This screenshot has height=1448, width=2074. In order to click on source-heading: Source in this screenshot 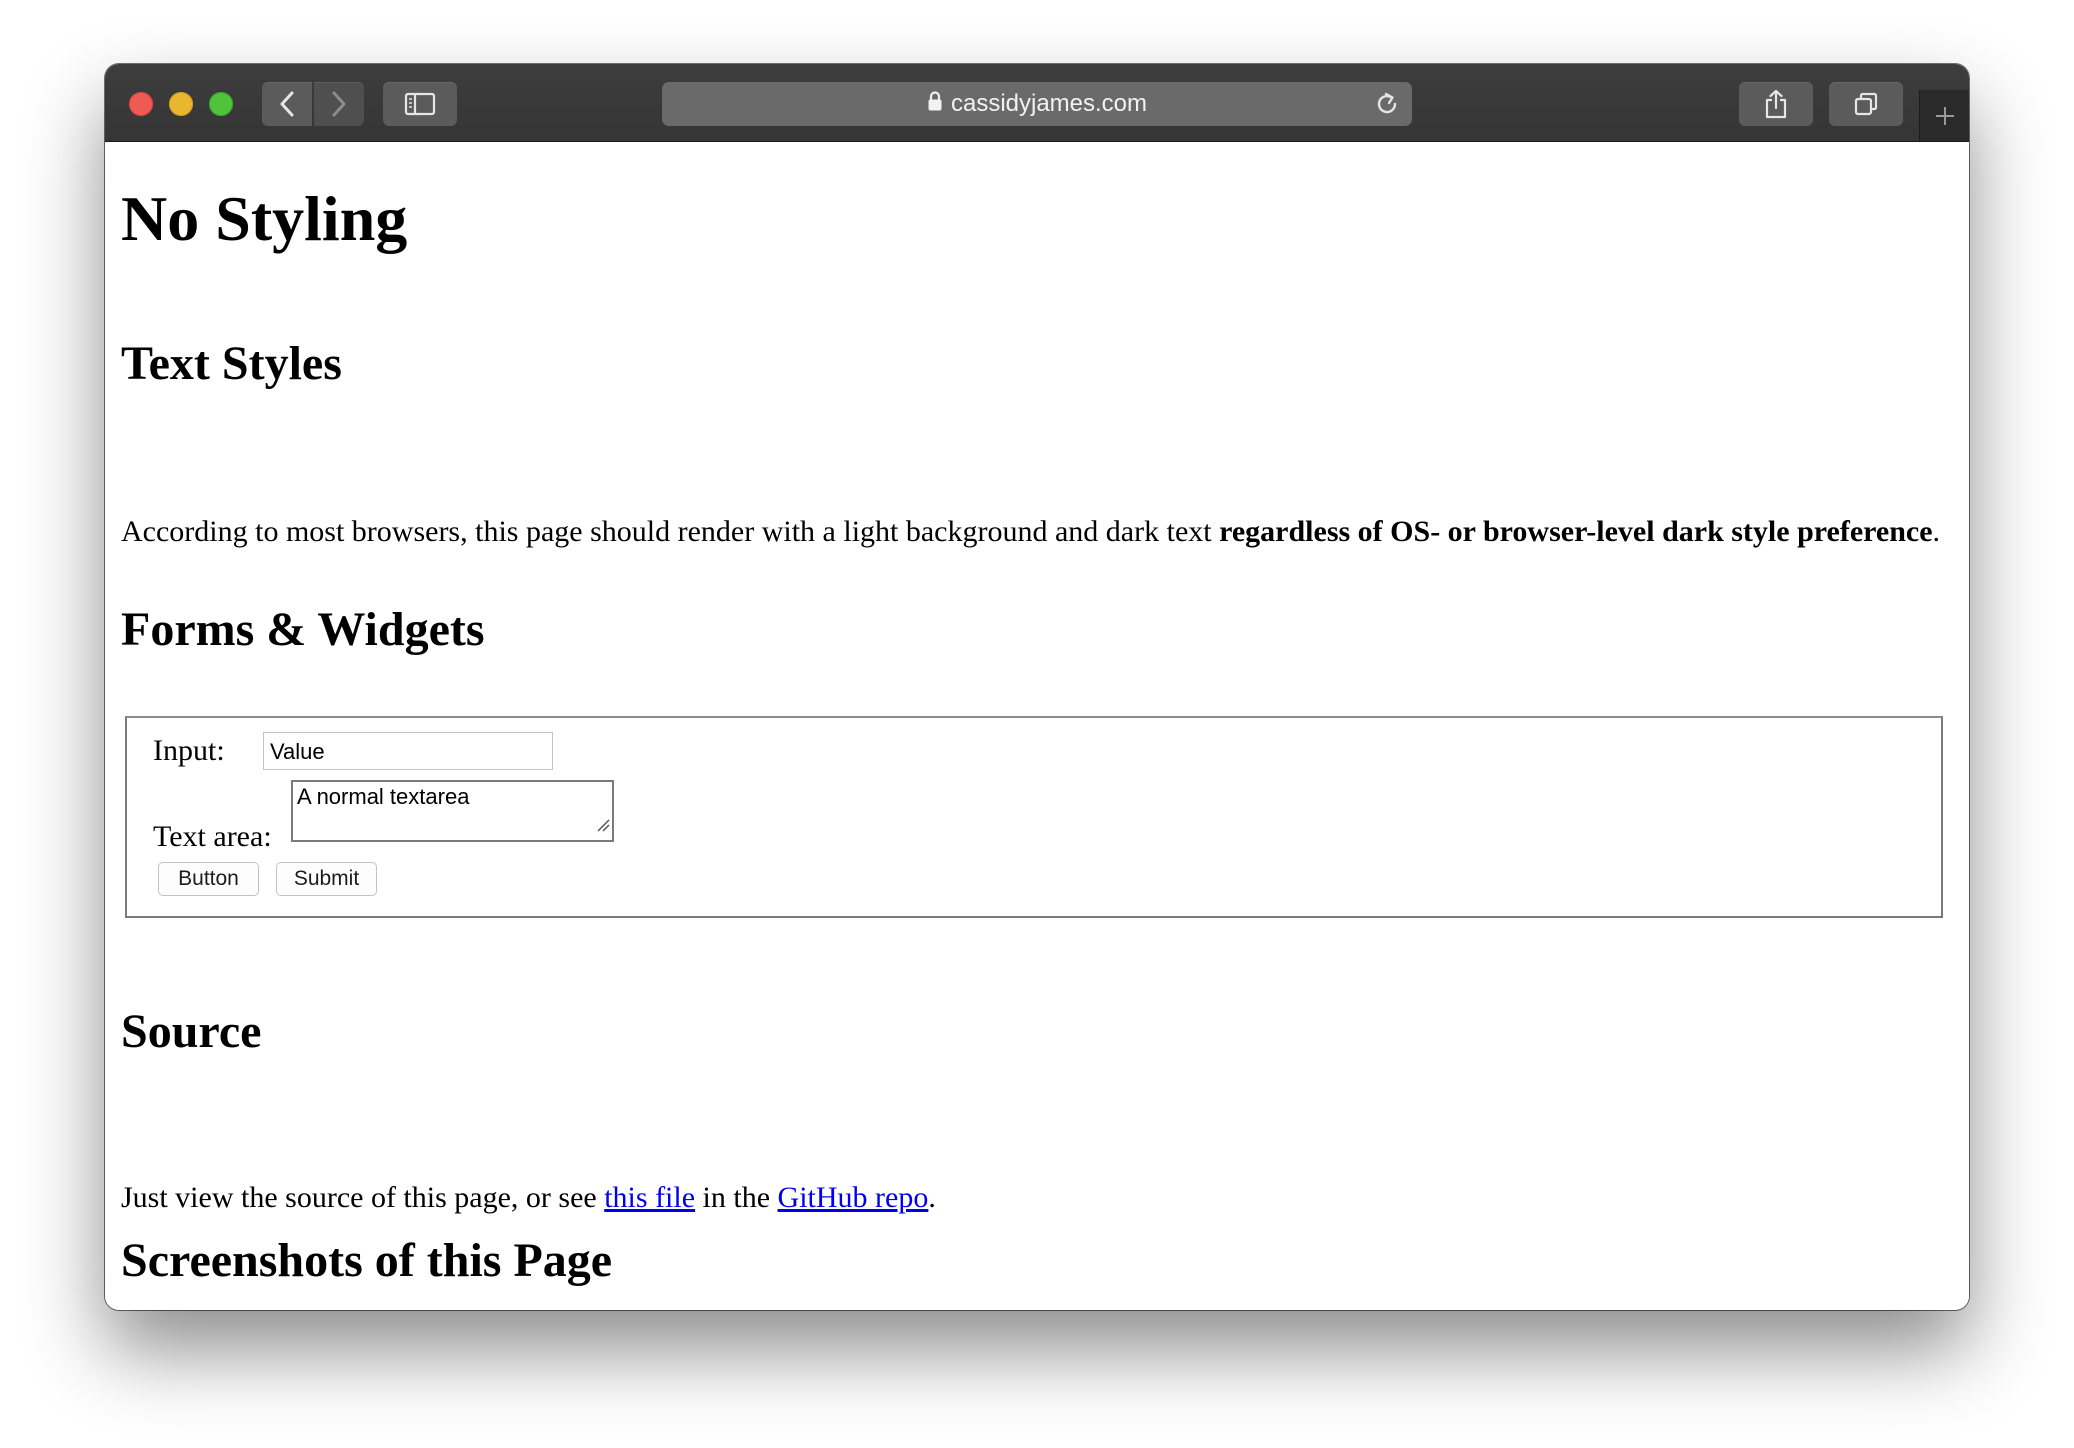, I will do `click(191, 1031)`.